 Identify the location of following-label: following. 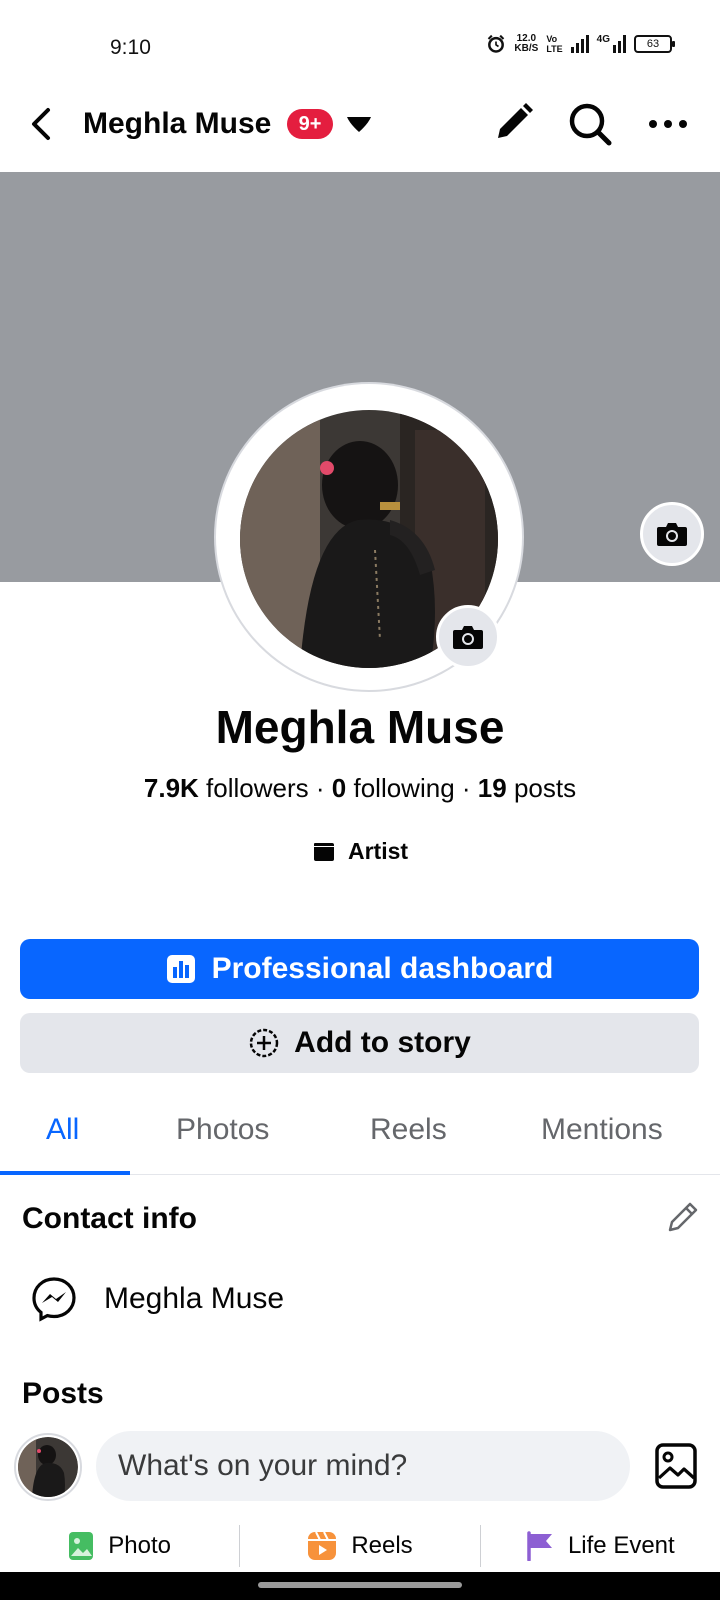
(403, 788).